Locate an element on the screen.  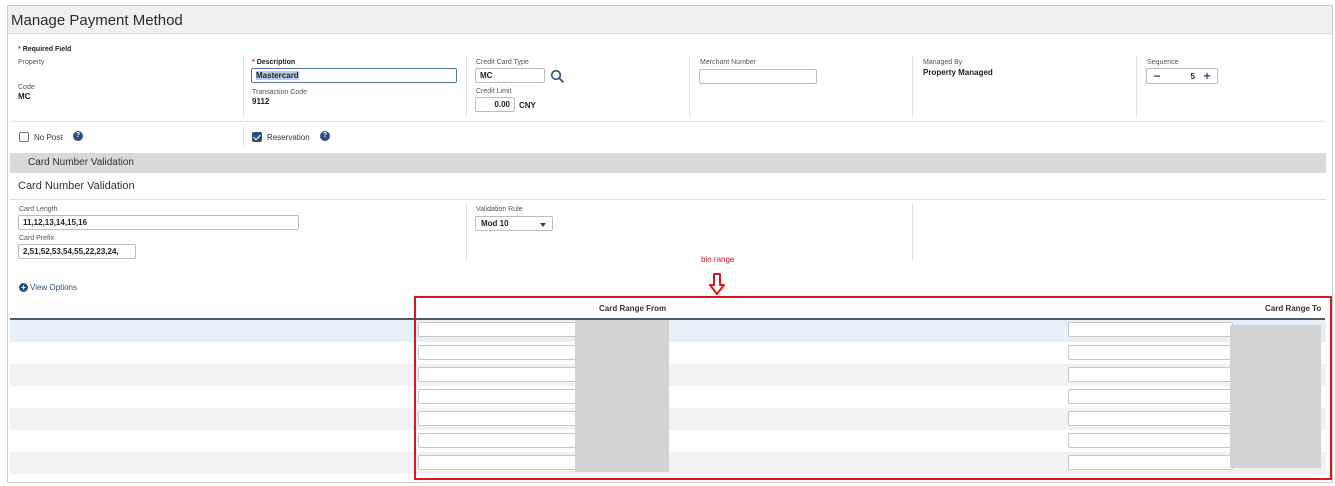
currency-code: CNY is located at coordinates (527, 105).